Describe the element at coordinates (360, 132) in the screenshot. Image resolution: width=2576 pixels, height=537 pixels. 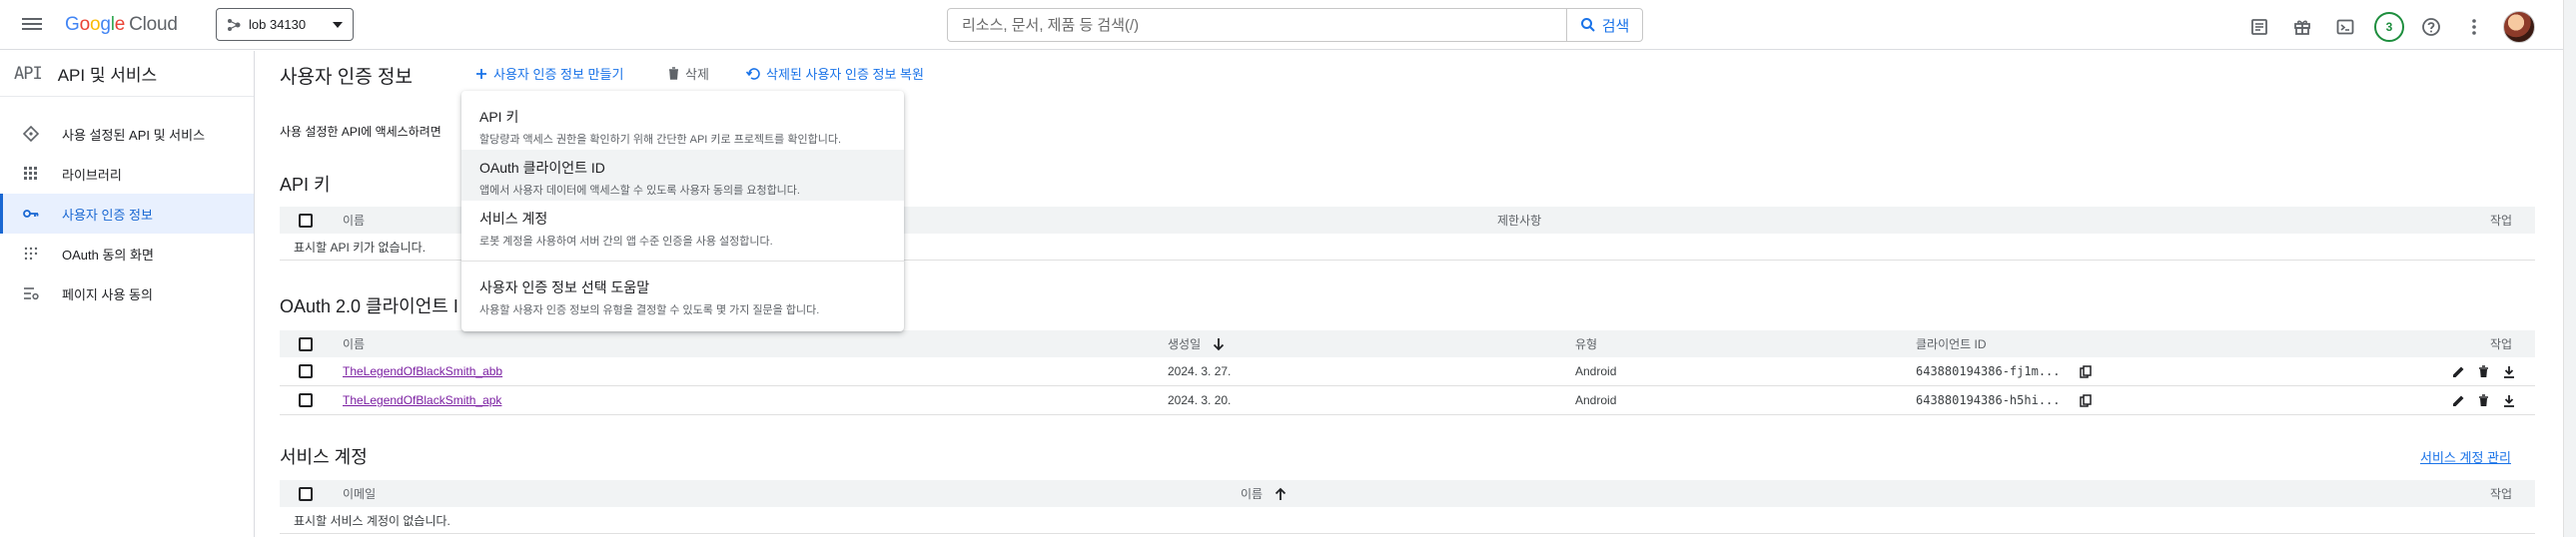
I see `intro-text: 사용 설정한 API에 액세스하려면` at that location.